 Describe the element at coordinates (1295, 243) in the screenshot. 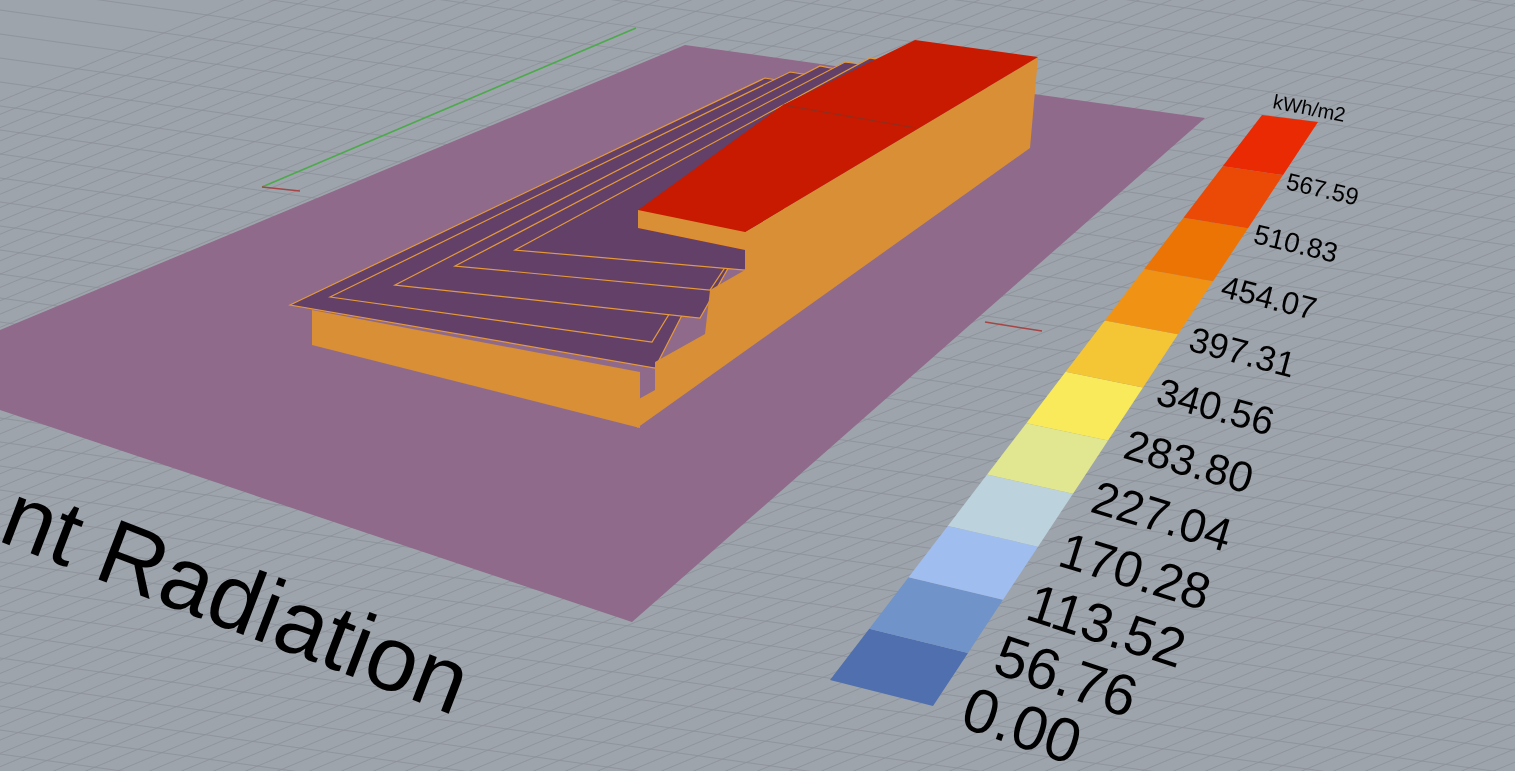

I see `legend-value: 510.83` at that location.